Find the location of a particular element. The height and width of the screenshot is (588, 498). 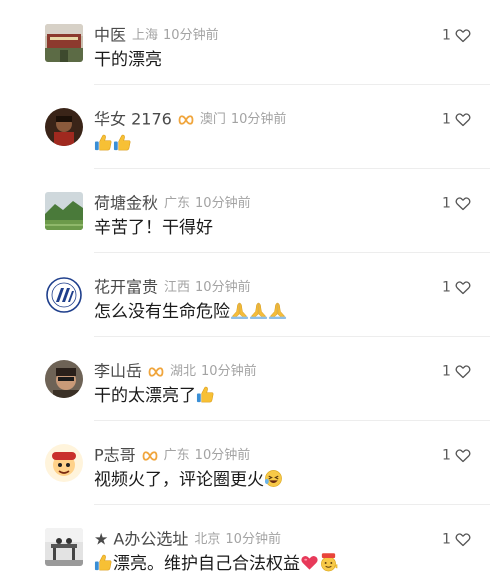

username: 荷塘金秋 is located at coordinates (126, 203).